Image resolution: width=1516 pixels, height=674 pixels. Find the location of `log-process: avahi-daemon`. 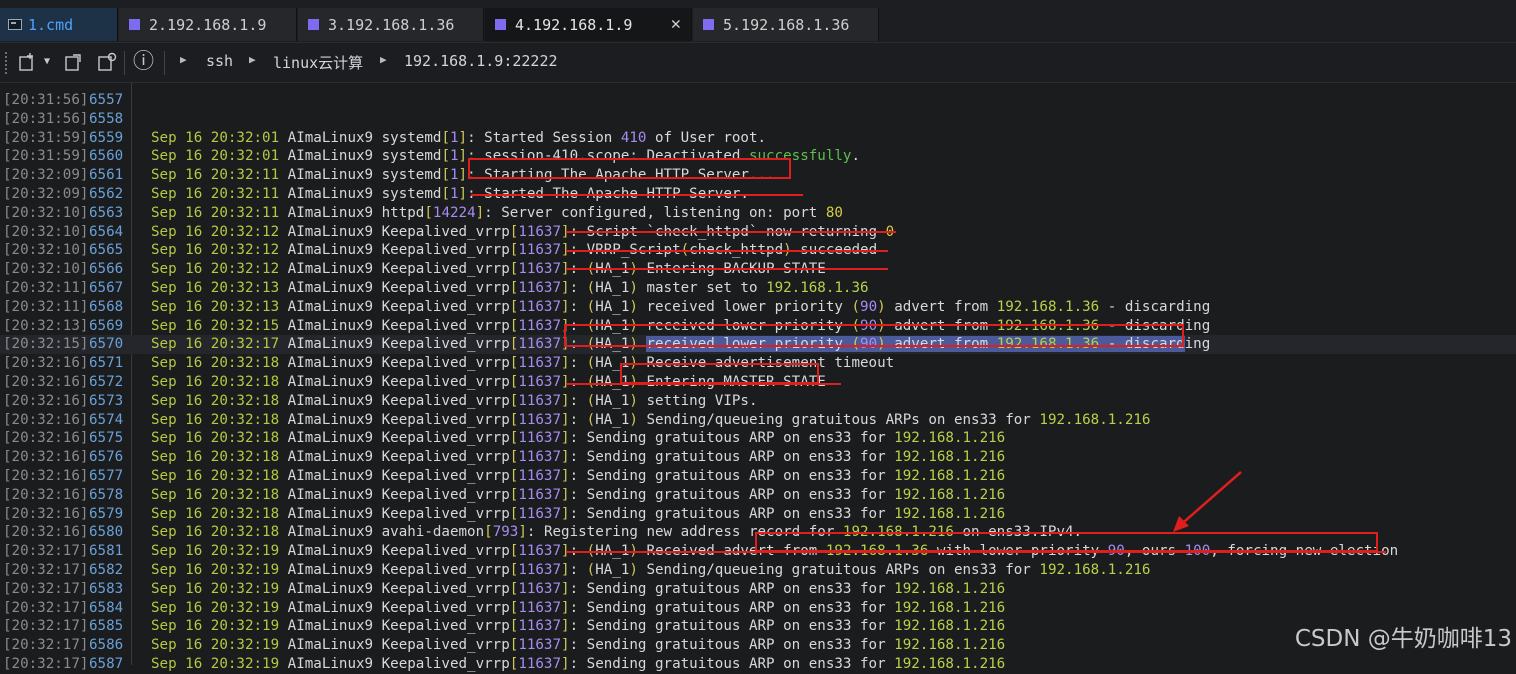

log-process: avahi-daemon is located at coordinates (433, 532).